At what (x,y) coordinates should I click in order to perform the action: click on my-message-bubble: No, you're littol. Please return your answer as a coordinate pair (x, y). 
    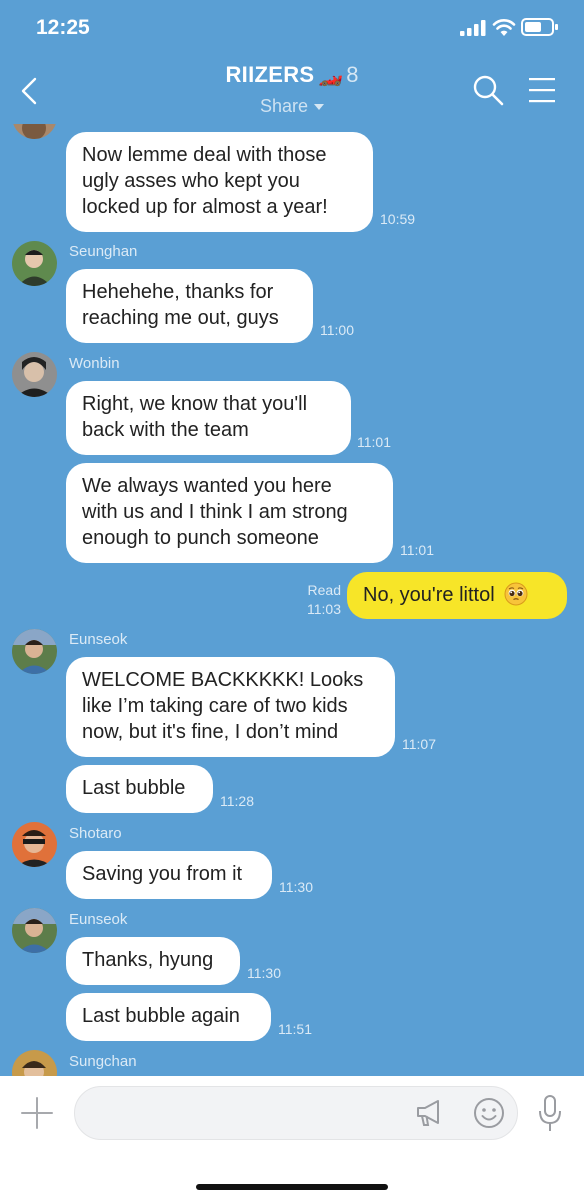
    Looking at the image, I should click on (457, 595).